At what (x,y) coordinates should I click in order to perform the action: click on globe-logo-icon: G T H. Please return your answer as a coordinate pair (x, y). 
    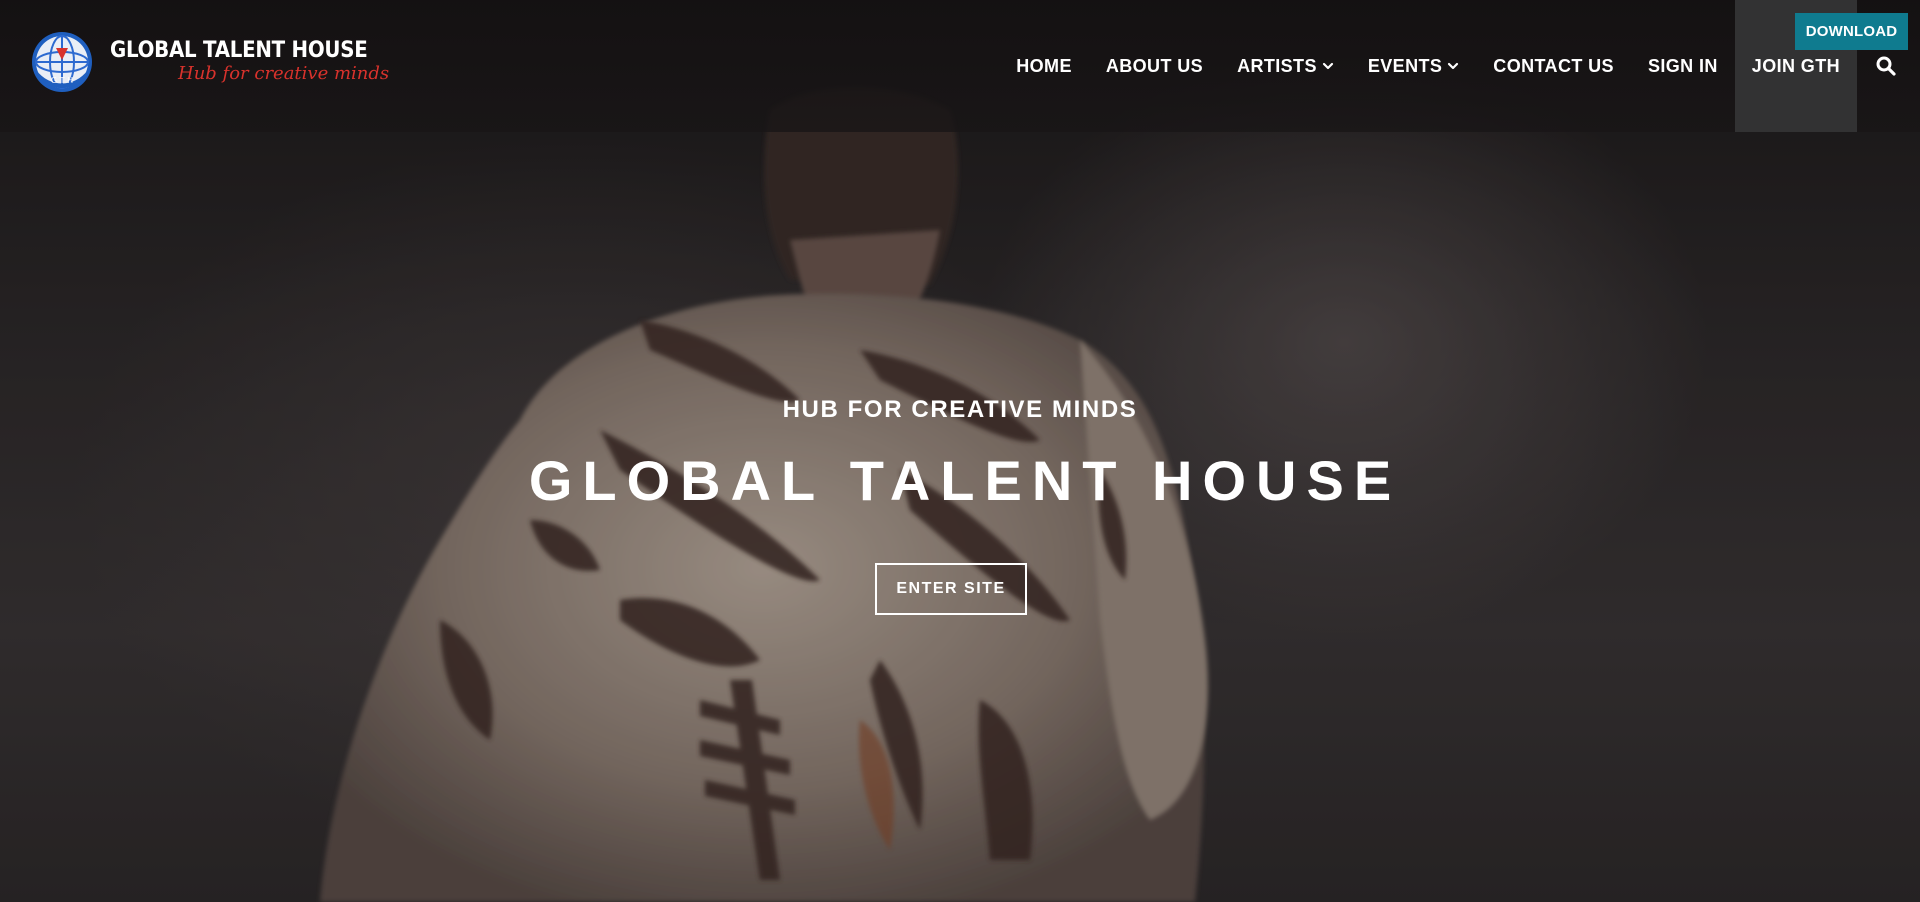
    Looking at the image, I should click on (62, 62).